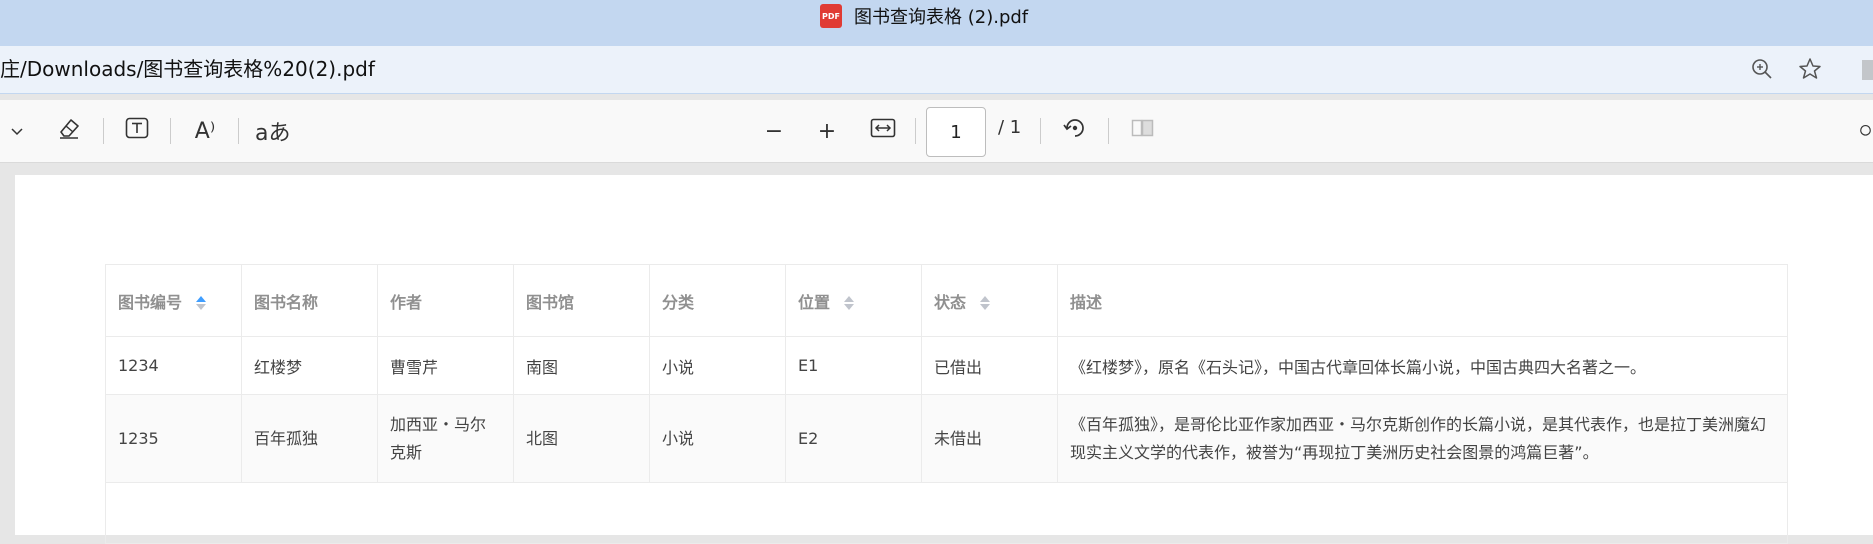 This screenshot has height=544, width=1873. Describe the element at coordinates (941, 17) in the screenshot. I see `window-title: 图书查询表格 (2).pdf` at that location.